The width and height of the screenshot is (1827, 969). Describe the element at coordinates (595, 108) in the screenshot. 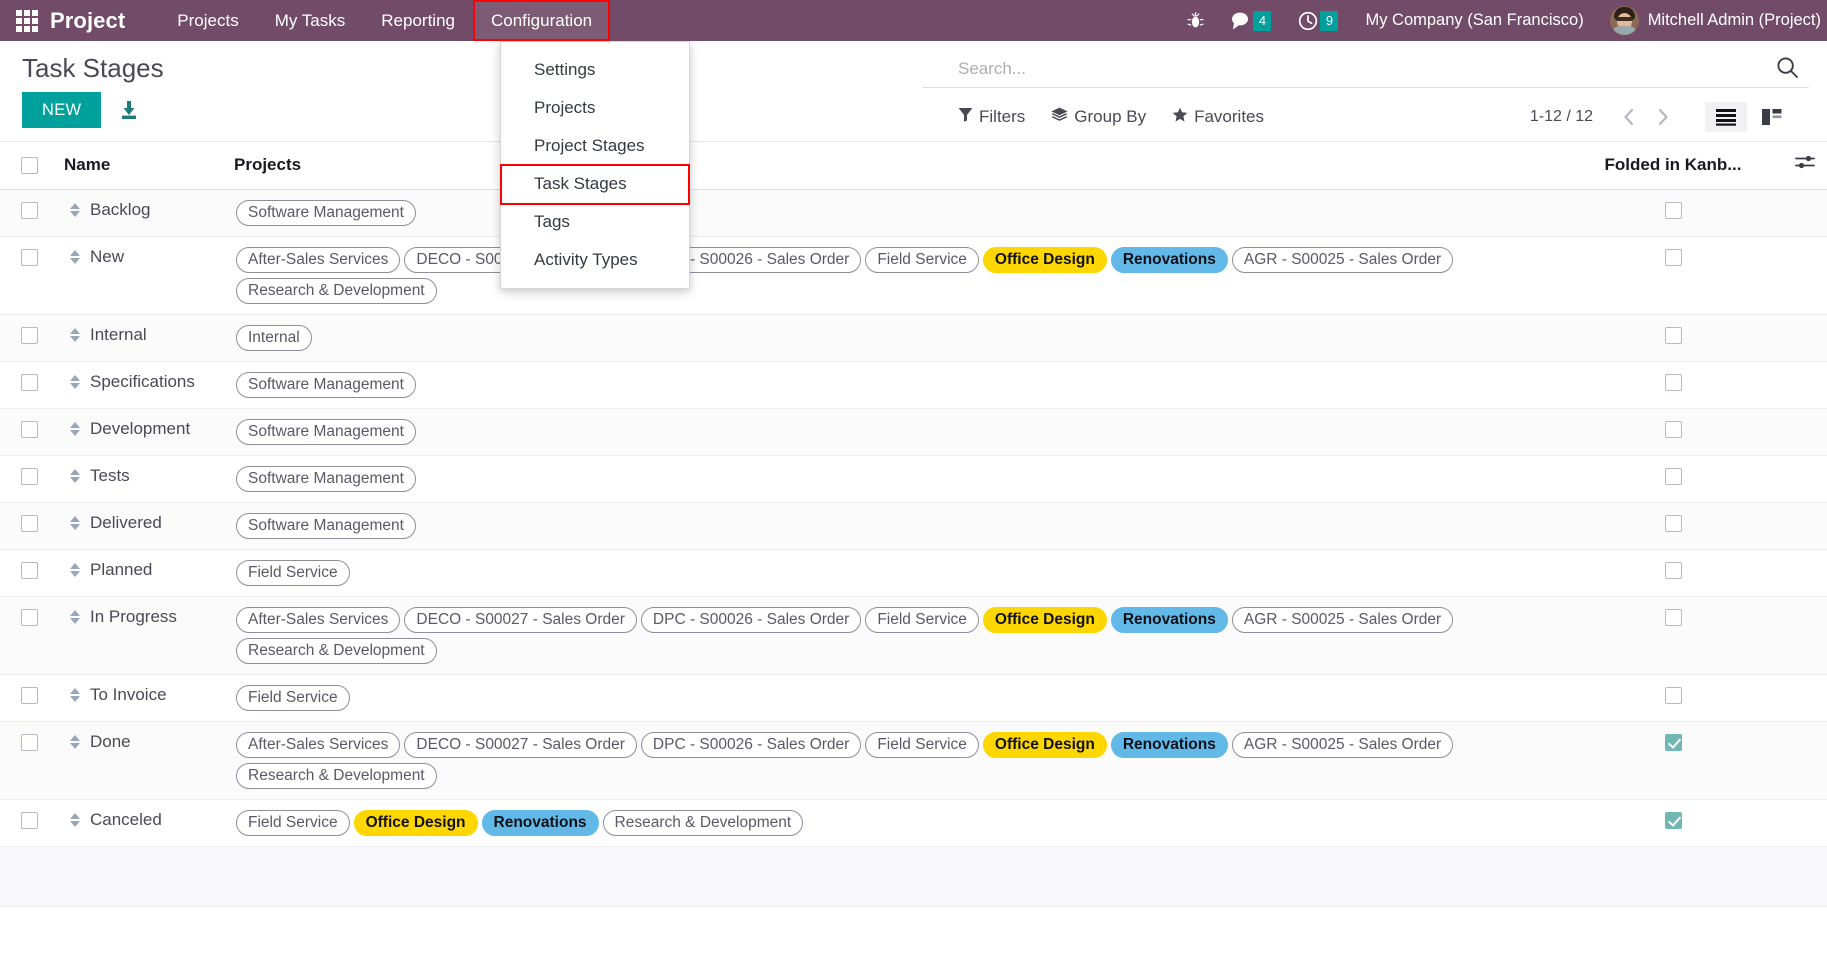

I see `dropdown-item-projects: Projects` at that location.